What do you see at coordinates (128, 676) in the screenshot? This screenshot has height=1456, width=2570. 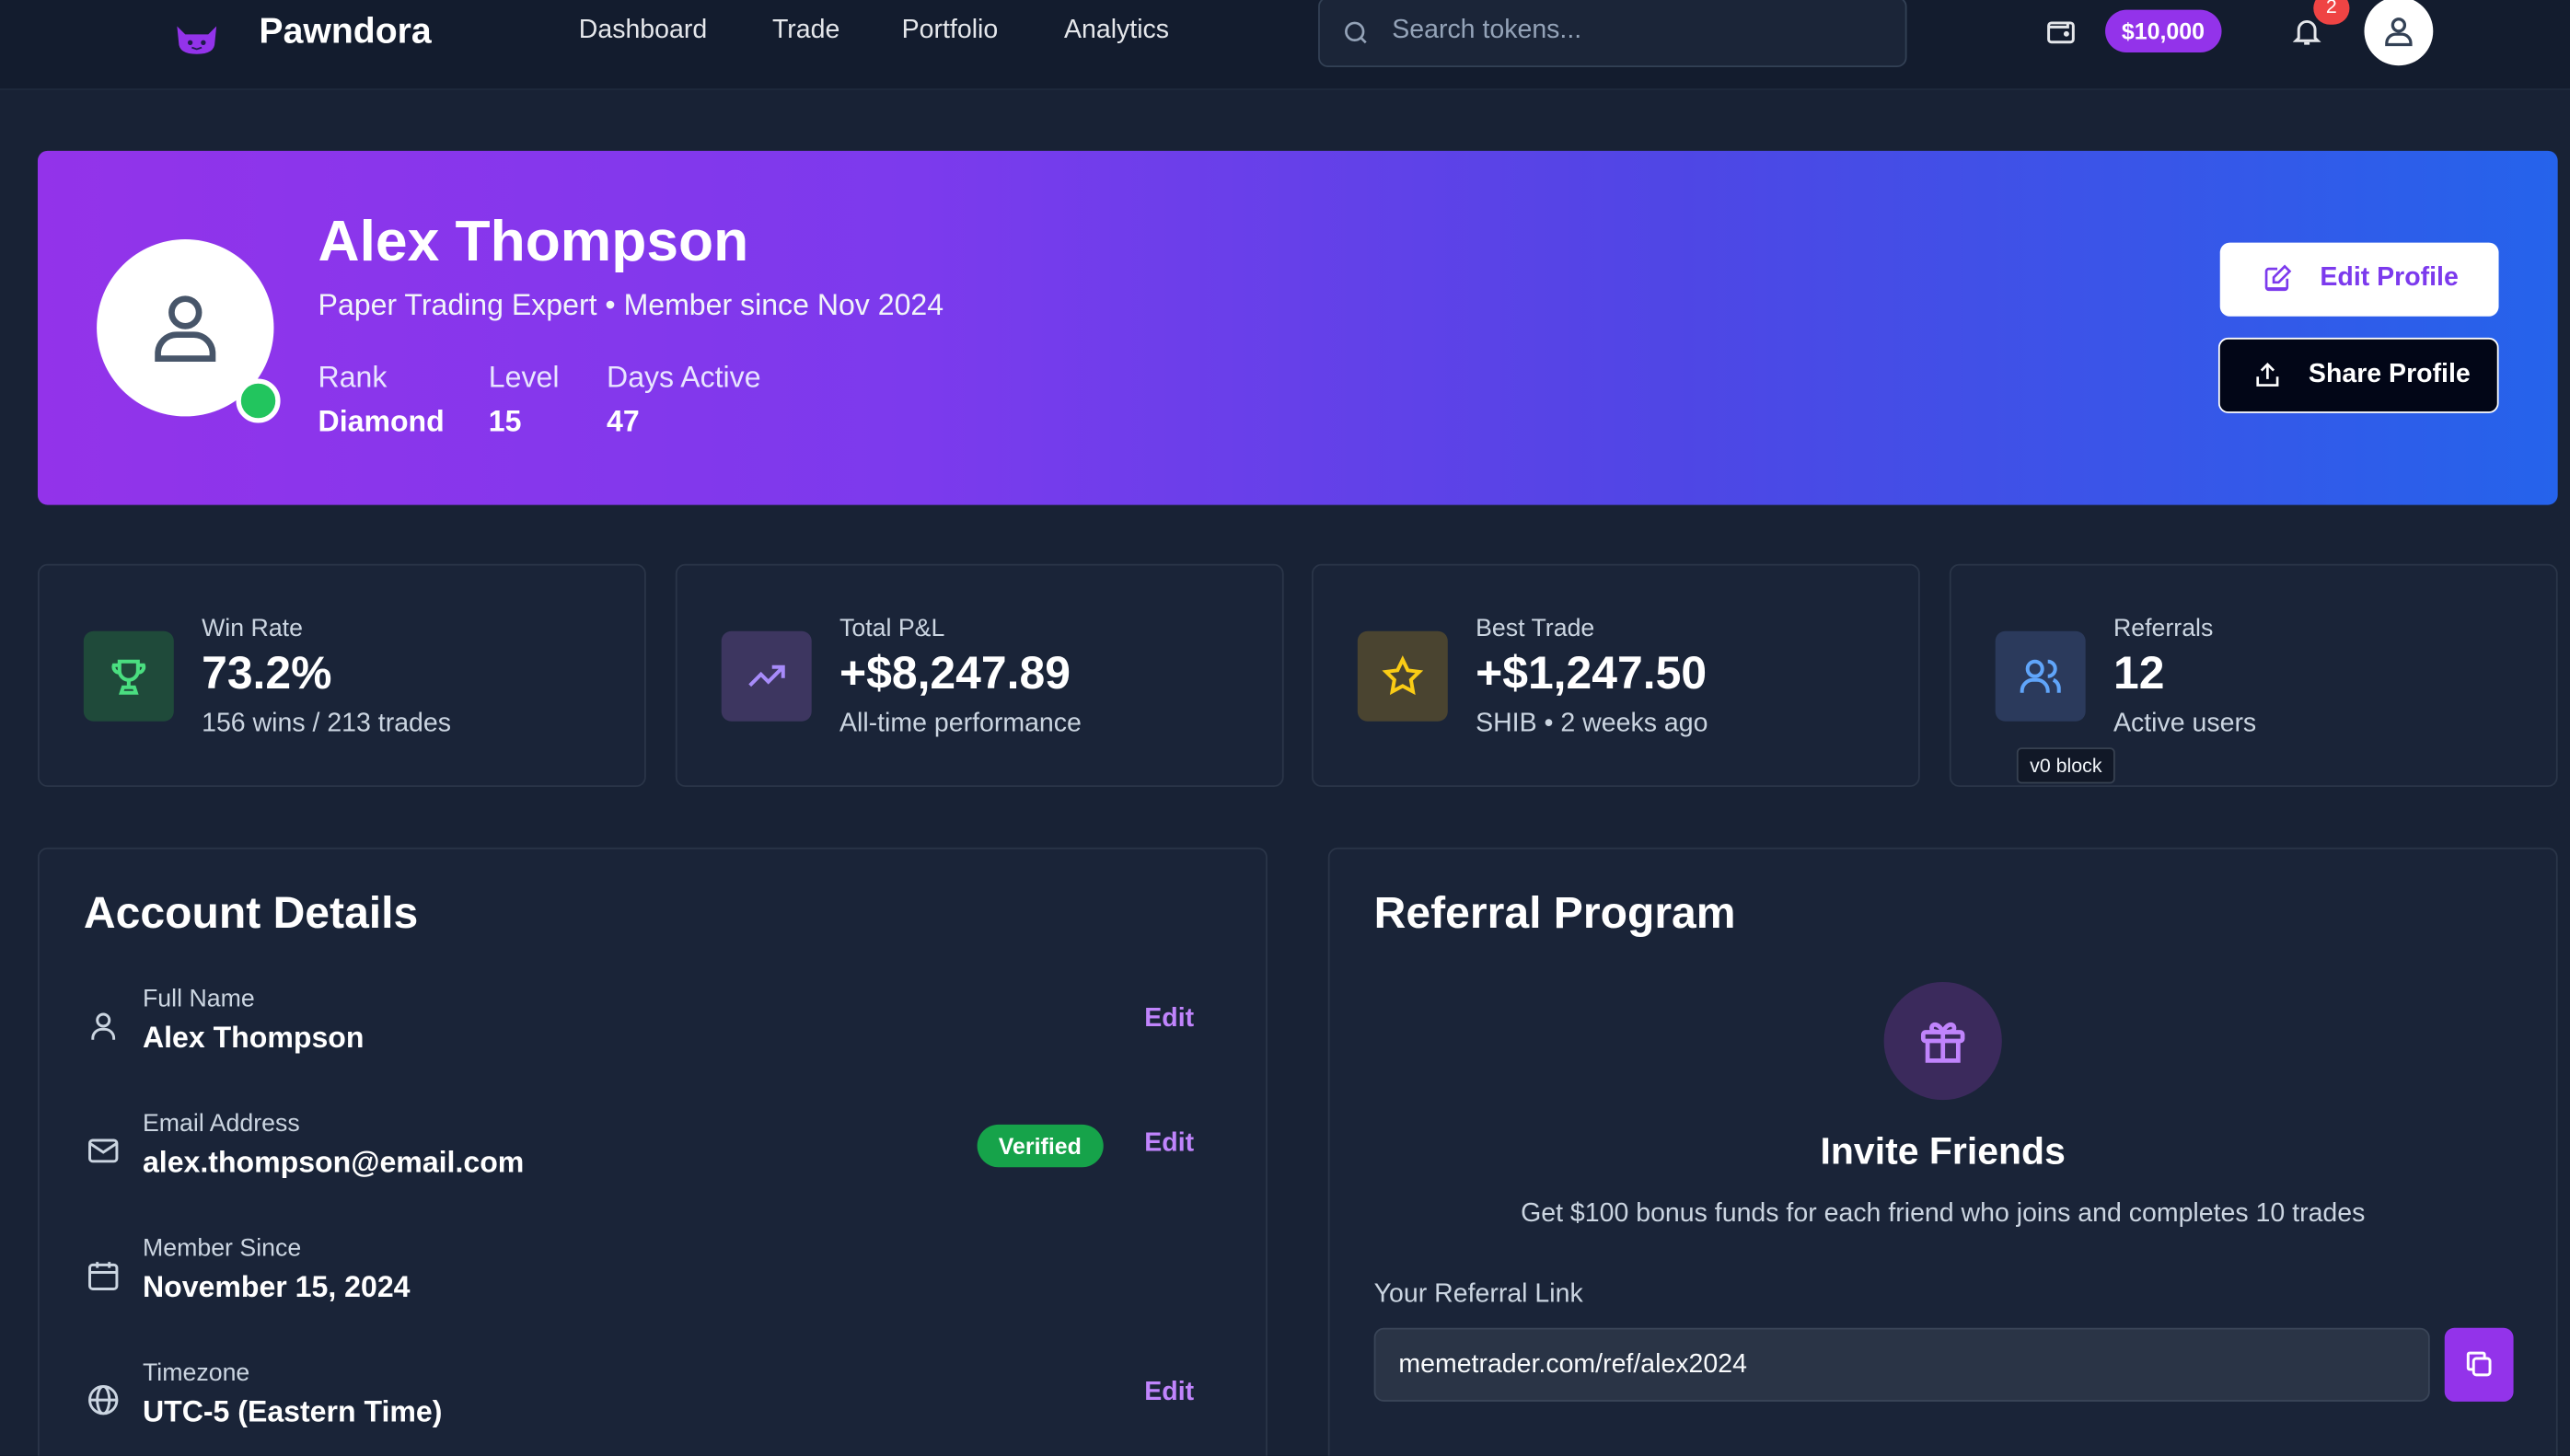 I see `trophy-icon` at bounding box center [128, 676].